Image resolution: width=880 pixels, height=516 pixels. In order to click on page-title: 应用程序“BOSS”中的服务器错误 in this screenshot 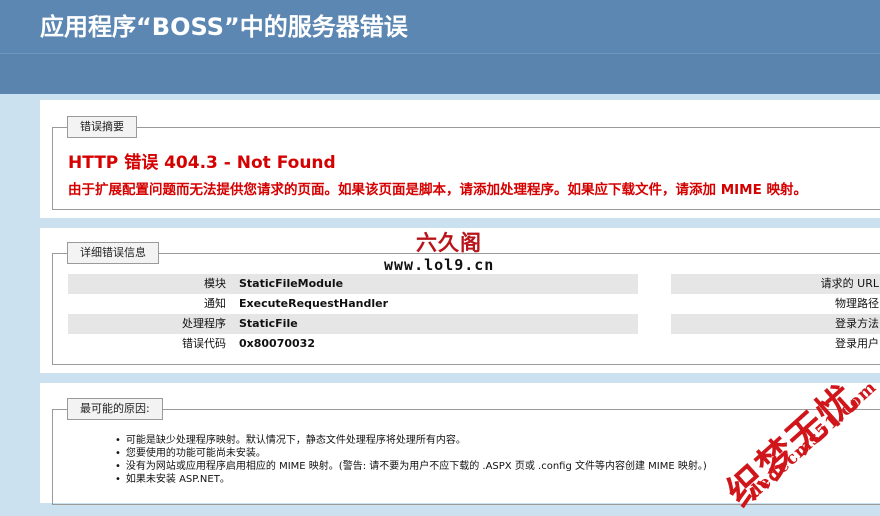, I will do `click(224, 27)`.